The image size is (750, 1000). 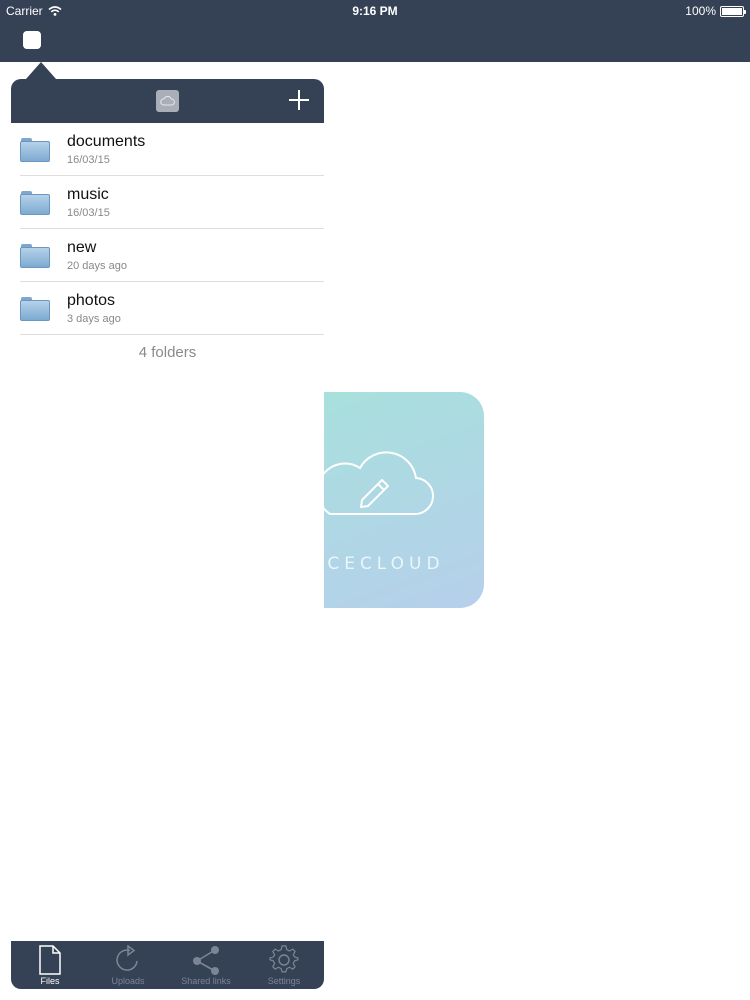 What do you see at coordinates (41, 70) in the screenshot?
I see `popover-arrow` at bounding box center [41, 70].